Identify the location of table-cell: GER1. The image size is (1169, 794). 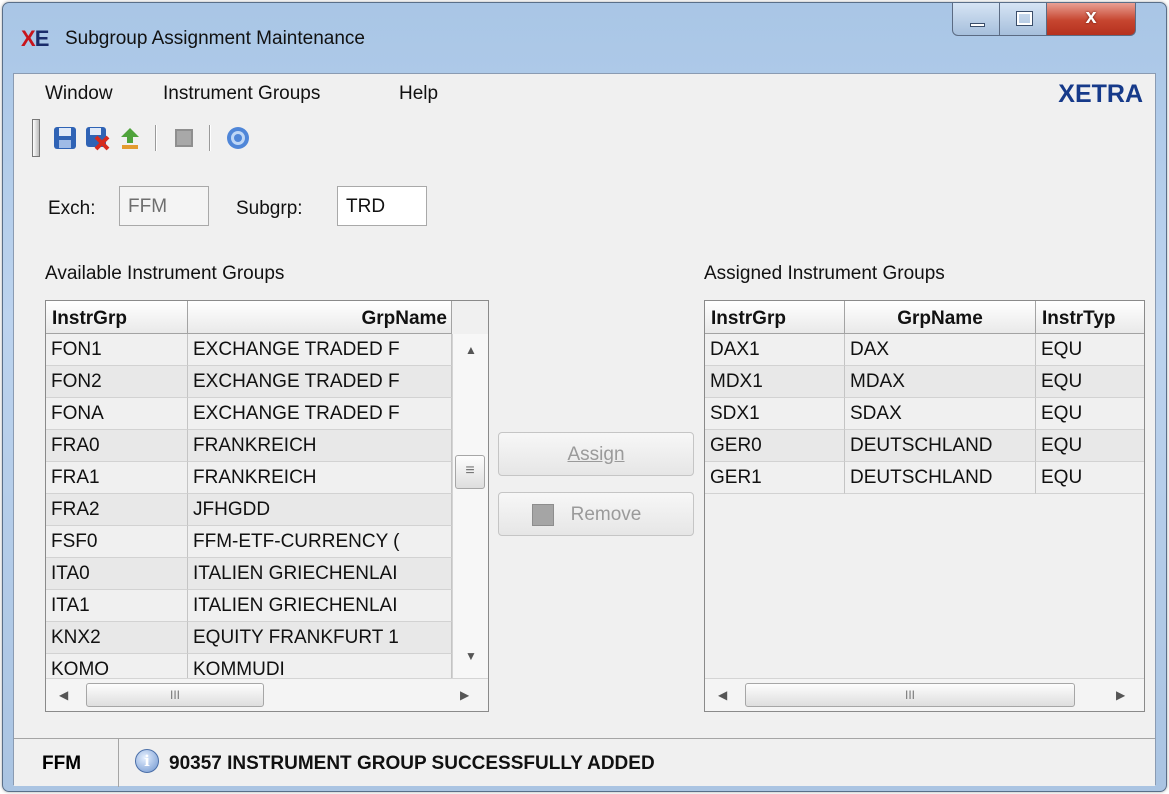
(775, 478).